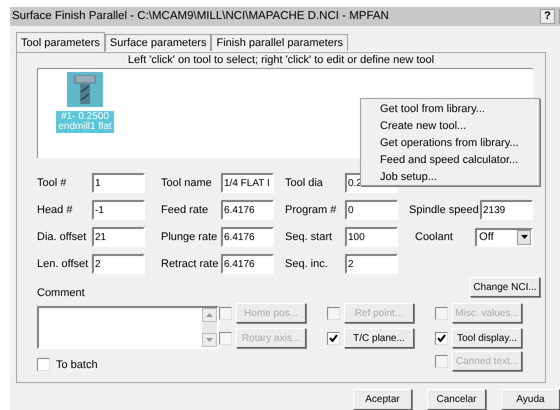 The height and width of the screenshot is (410, 560). Describe the element at coordinates (63, 264) in the screenshot. I see `field-label: Len. offset` at that location.